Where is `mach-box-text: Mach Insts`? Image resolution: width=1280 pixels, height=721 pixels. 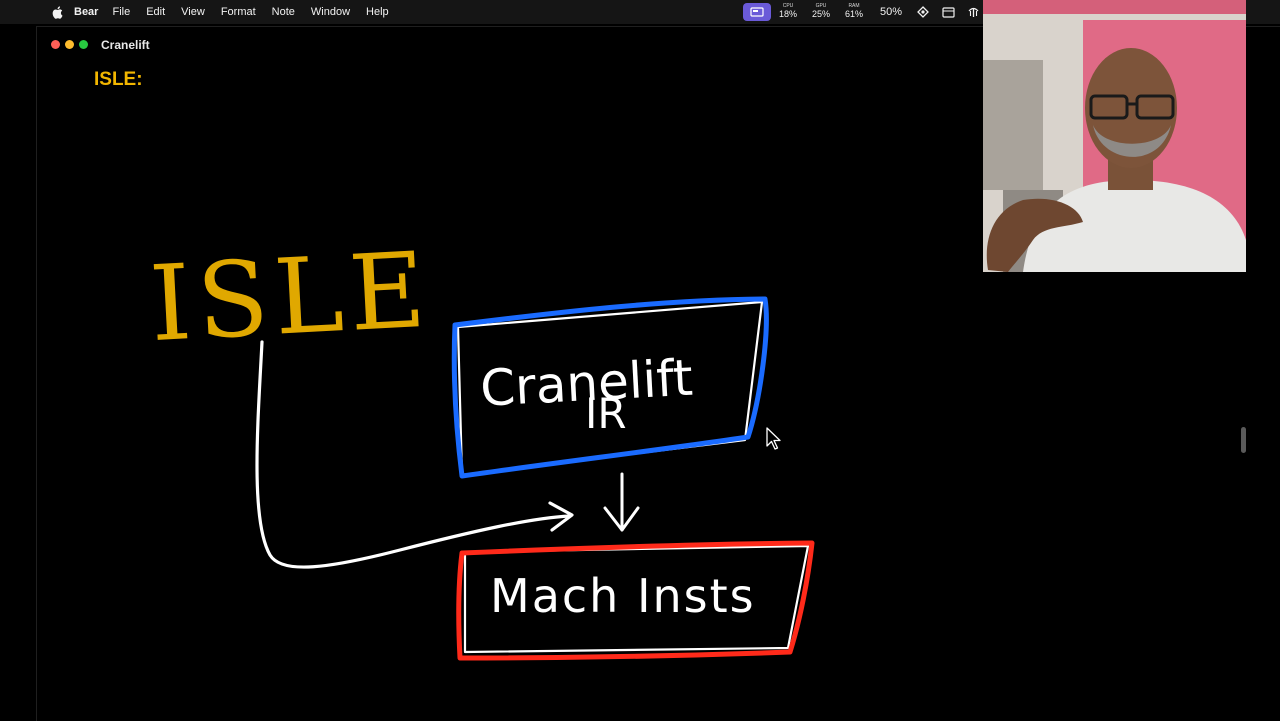 mach-box-text: Mach Insts is located at coordinates (623, 596).